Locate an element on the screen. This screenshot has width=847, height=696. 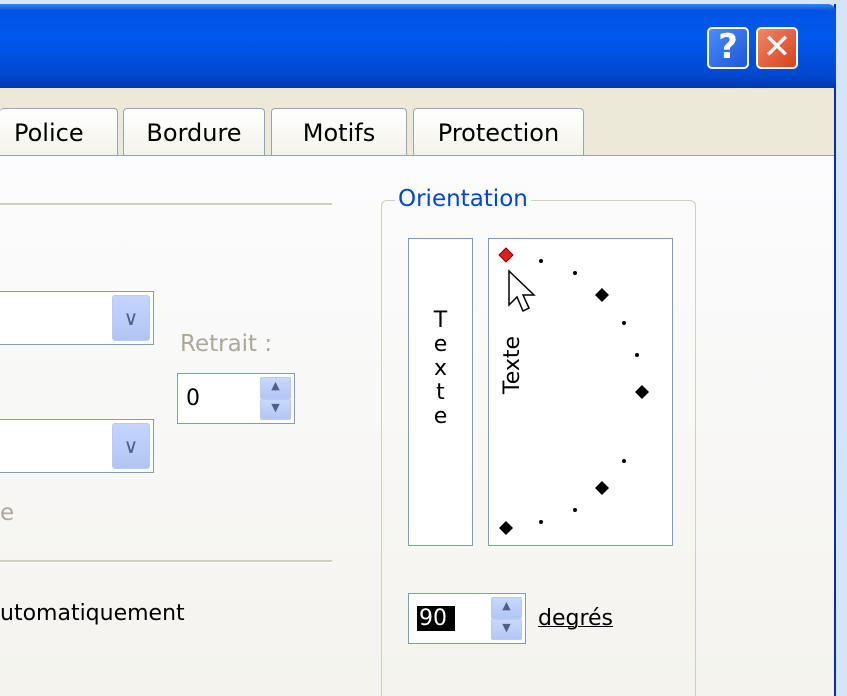
vertical-letter: T is located at coordinates (440, 320).